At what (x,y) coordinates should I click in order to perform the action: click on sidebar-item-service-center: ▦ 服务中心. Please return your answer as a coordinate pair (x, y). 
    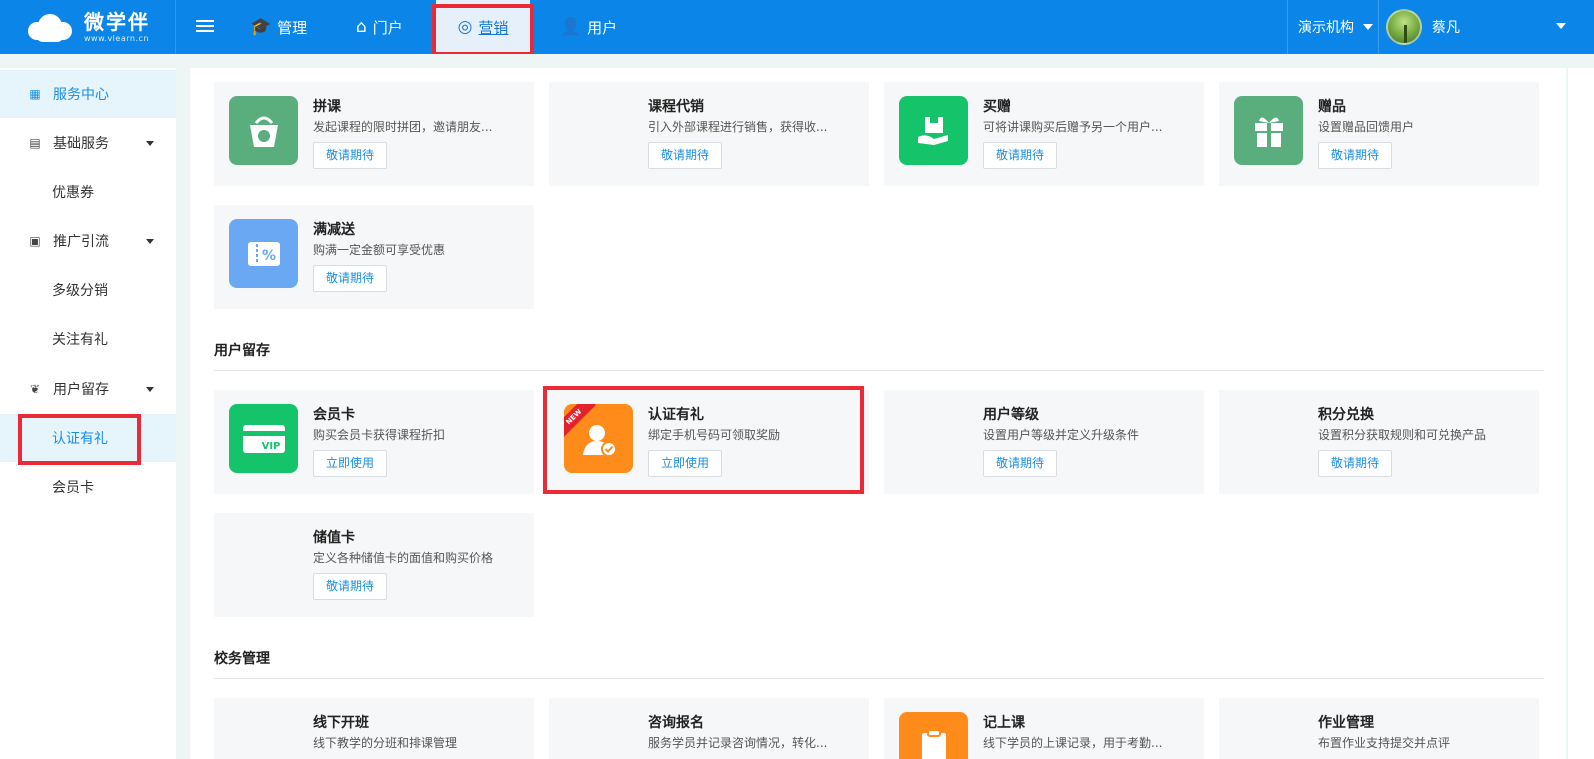
    Looking at the image, I should click on (88, 94).